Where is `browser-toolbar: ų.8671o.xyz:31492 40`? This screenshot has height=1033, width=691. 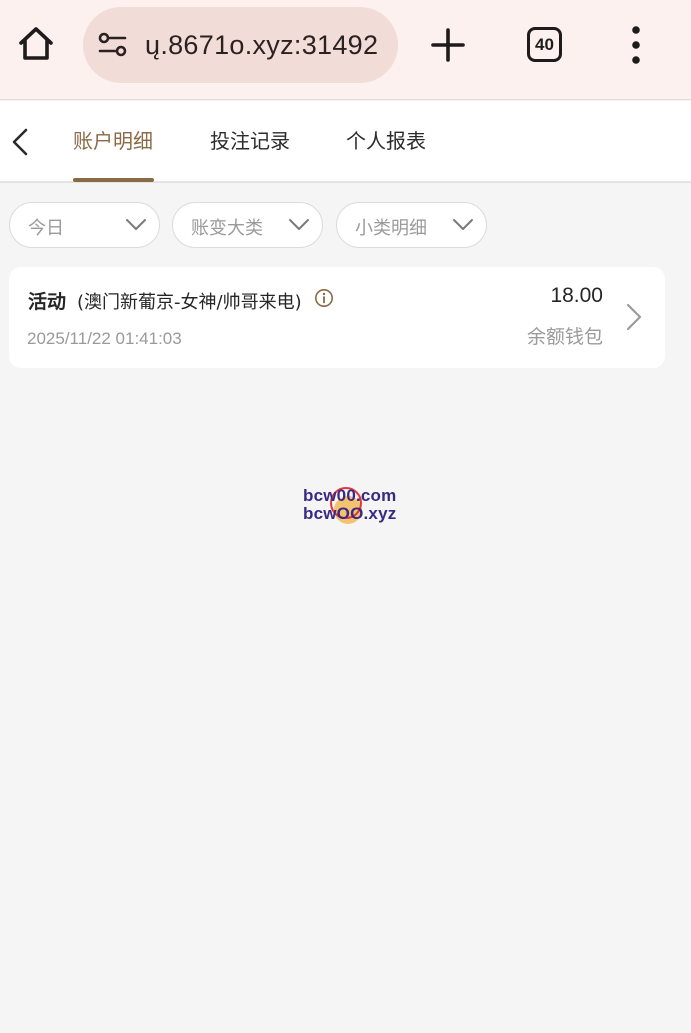
browser-toolbar: ų.8671o.xyz:31492 40 is located at coordinates (345, 50).